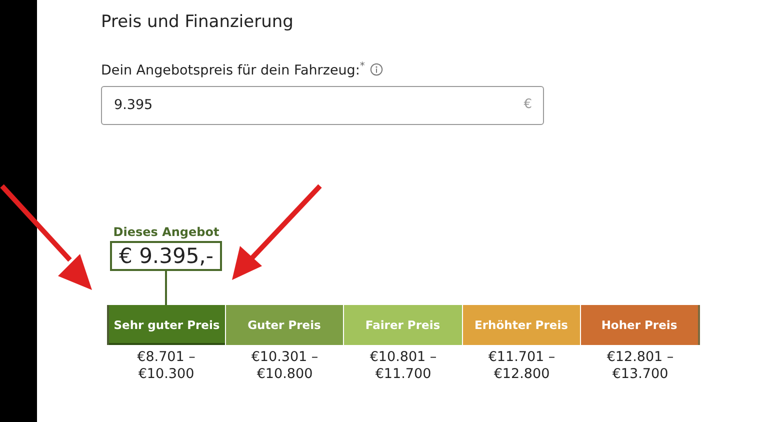 The image size is (765, 422). What do you see at coordinates (166, 231) in the screenshot?
I see `offer-label: Dieses Angebot` at bounding box center [166, 231].